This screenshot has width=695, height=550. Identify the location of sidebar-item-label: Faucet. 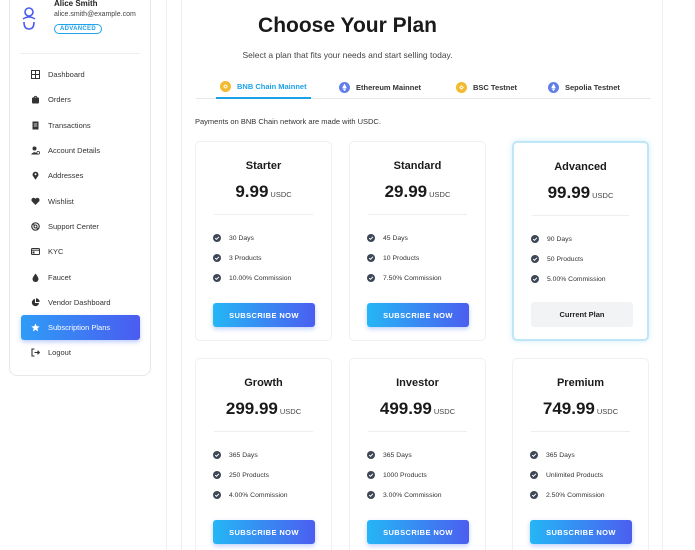
(59, 277).